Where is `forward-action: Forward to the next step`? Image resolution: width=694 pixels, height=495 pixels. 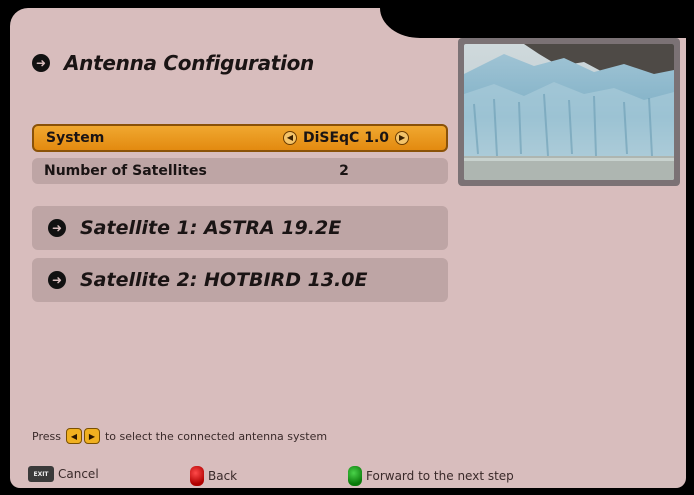 forward-action: Forward to the next step is located at coordinates (431, 476).